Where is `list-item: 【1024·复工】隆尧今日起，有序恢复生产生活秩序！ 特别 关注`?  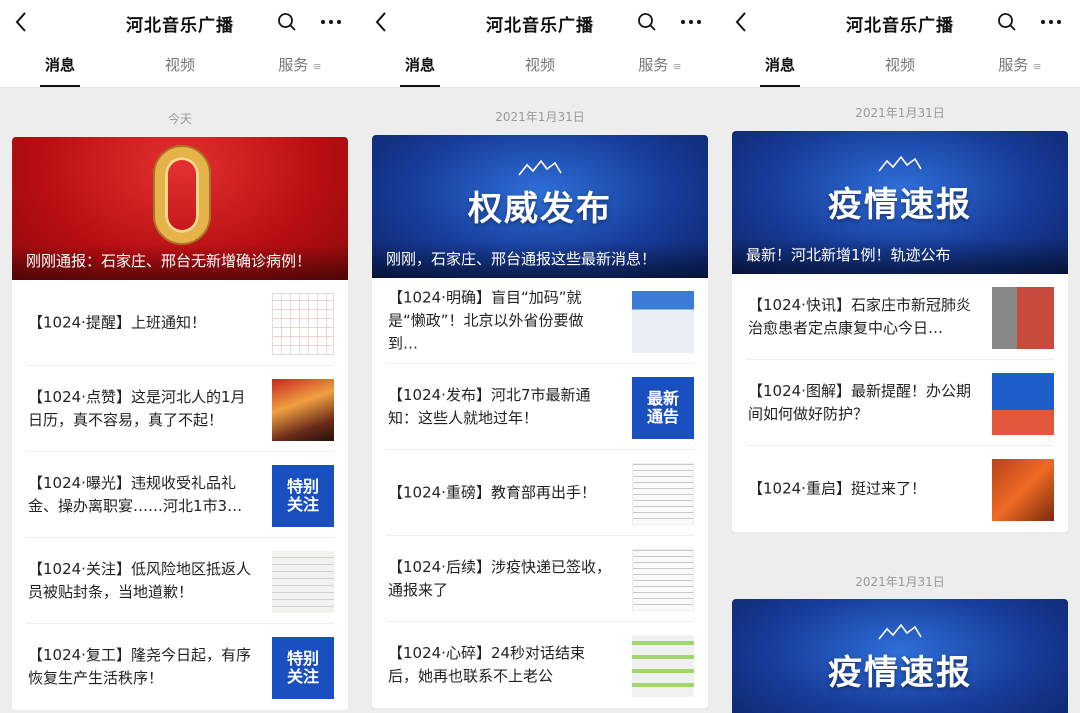
list-item: 【1024·复工】隆尧今日起，有序恢复生产生活秩序！ 特别 关注 is located at coordinates (180, 667).